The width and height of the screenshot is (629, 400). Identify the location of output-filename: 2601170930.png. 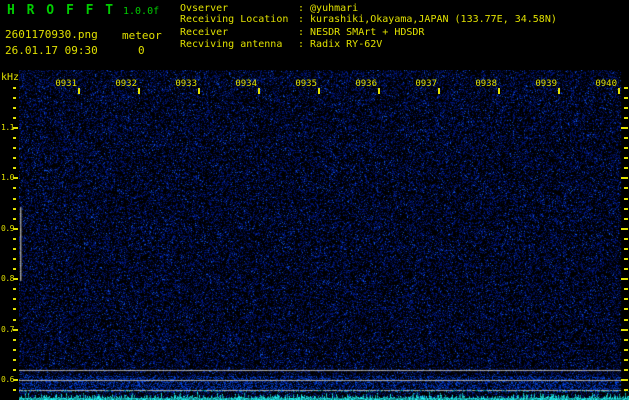
(51, 34).